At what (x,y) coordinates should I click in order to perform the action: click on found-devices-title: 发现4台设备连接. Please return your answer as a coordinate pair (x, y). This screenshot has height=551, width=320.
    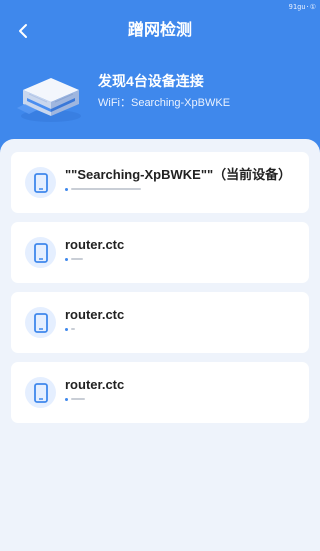
    Looking at the image, I should click on (151, 81).